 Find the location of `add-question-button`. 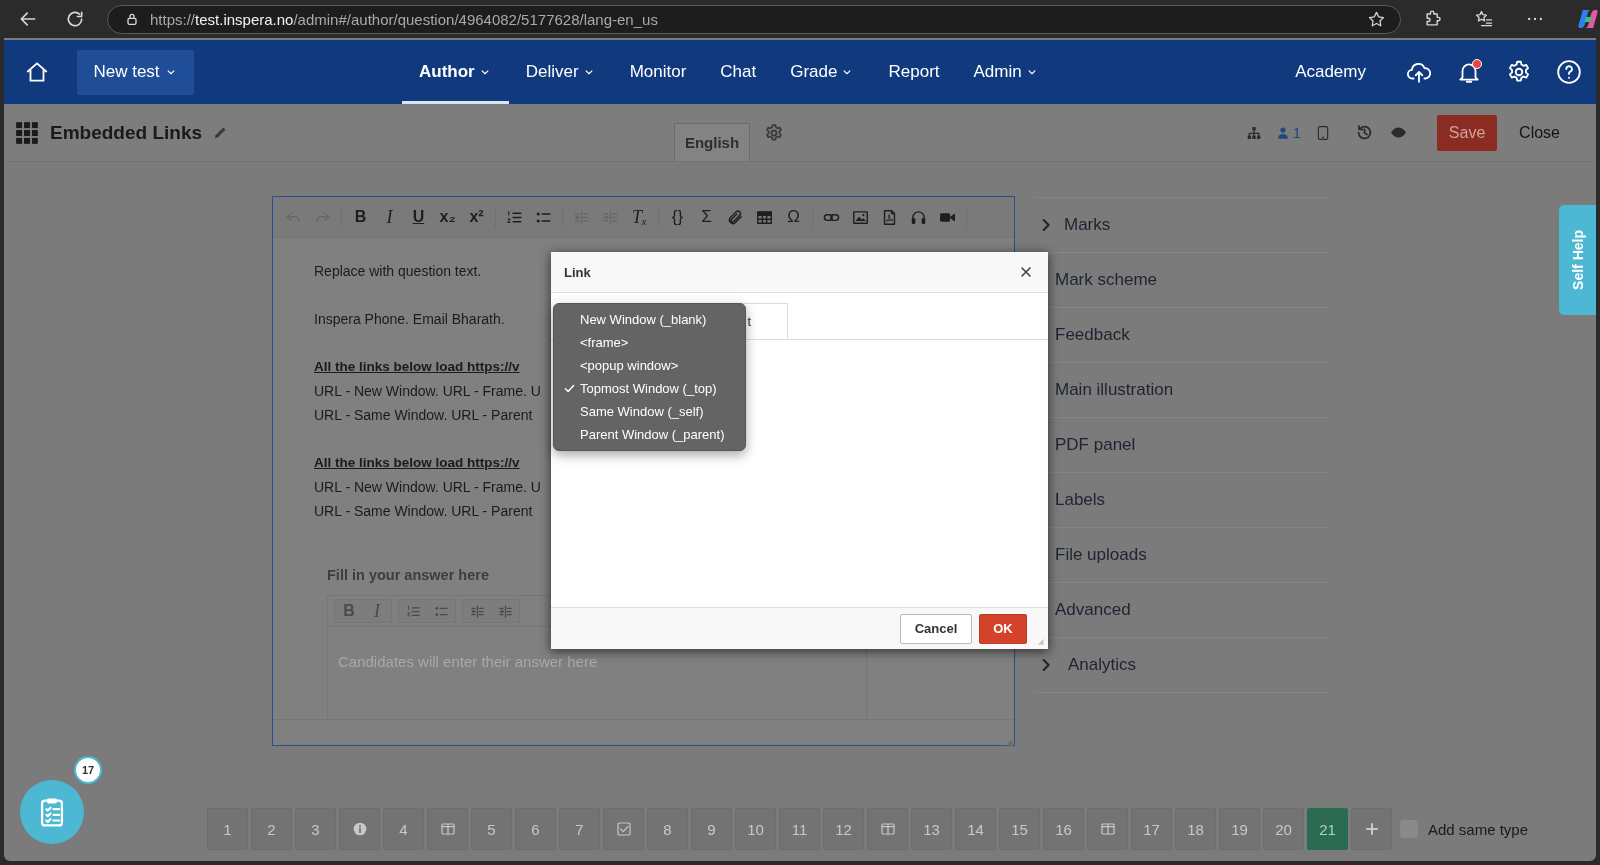

add-question-button is located at coordinates (1371, 829).